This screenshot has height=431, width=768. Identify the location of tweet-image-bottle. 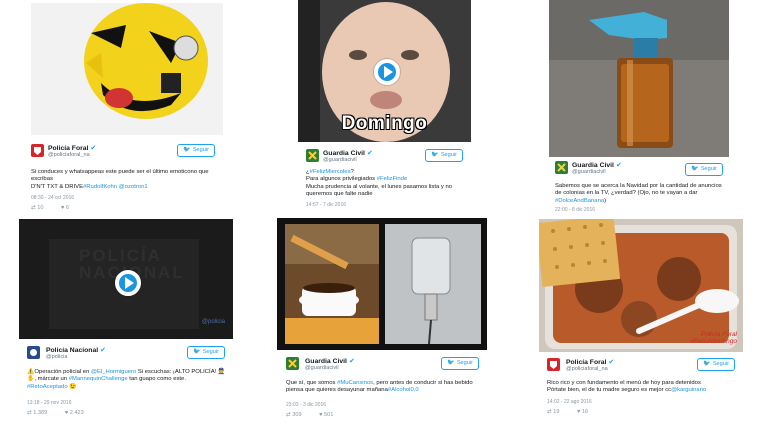
(639, 78).